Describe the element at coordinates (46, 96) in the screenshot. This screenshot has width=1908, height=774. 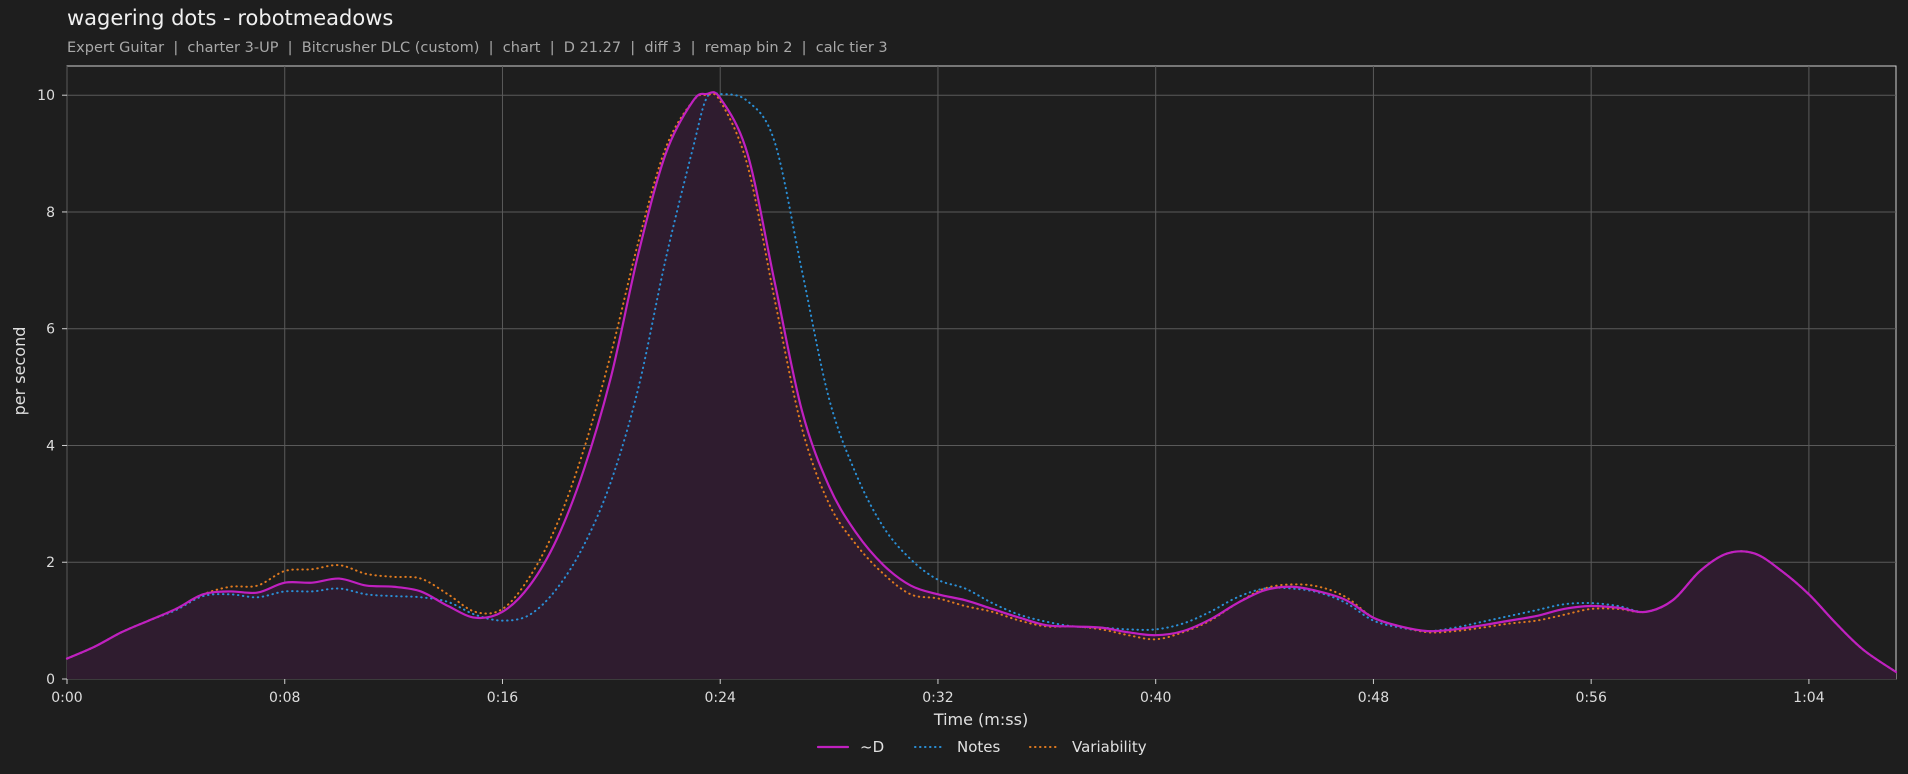
I see `y-tick-label: 10` at that location.